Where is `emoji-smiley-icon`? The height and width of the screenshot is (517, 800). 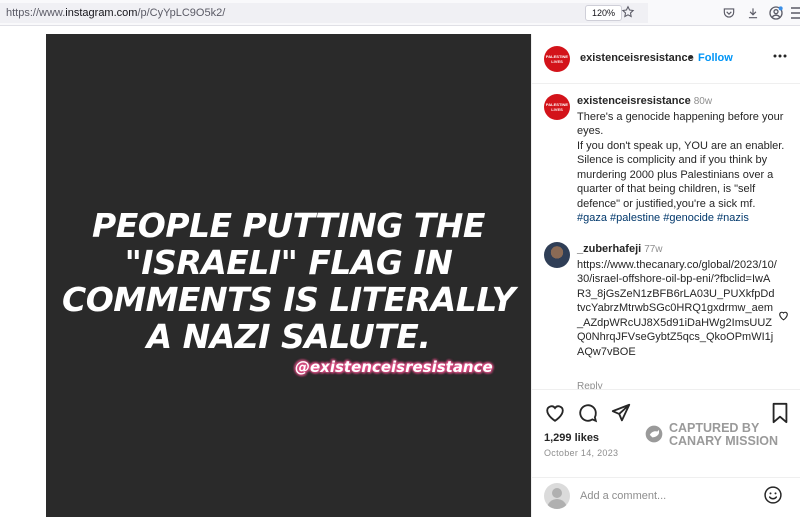
emoji-smiley-icon is located at coordinates (773, 497).